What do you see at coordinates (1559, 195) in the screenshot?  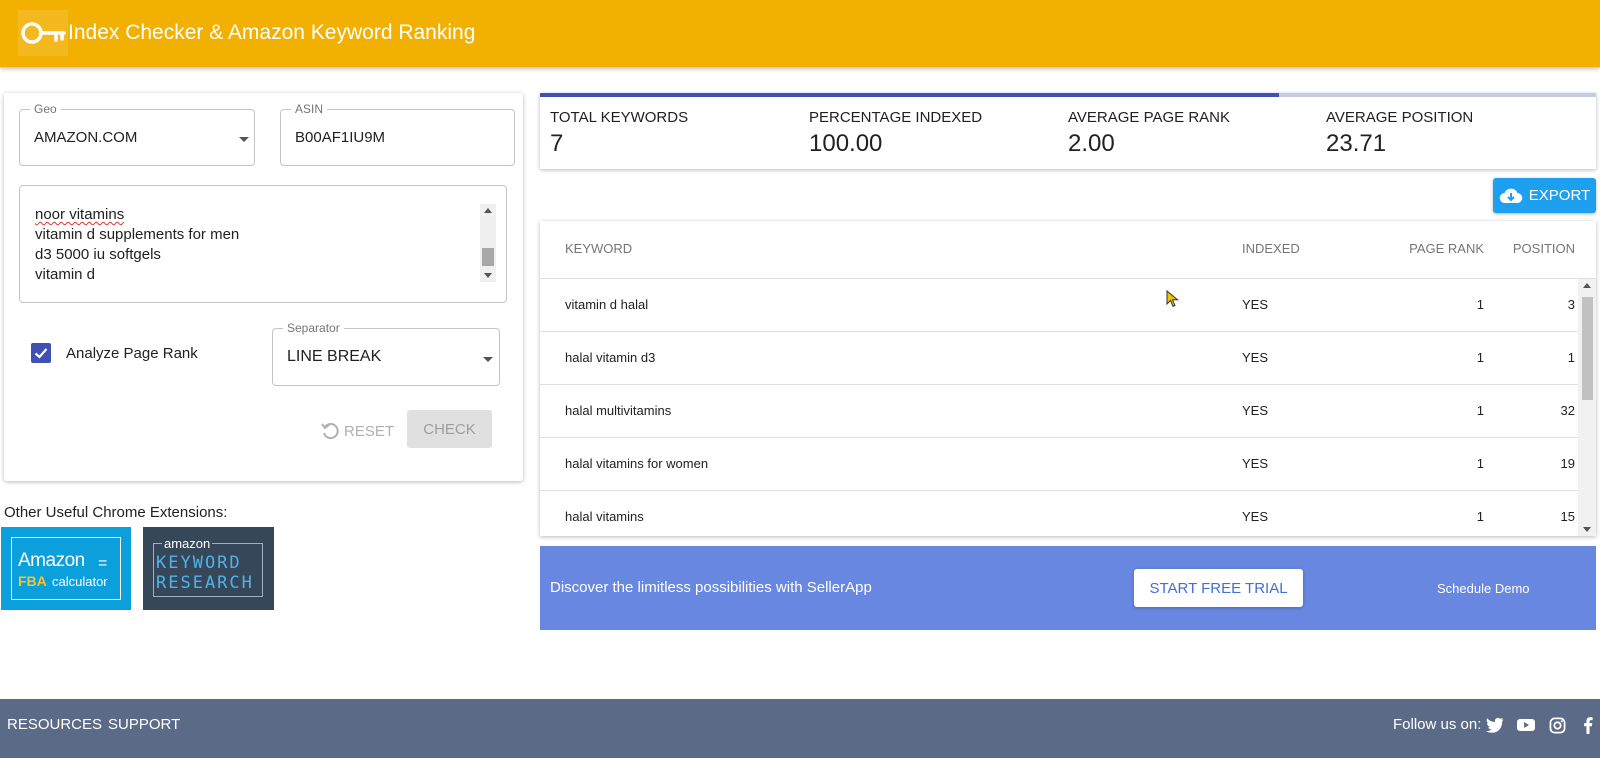 I see `export-label: EXPORT` at bounding box center [1559, 195].